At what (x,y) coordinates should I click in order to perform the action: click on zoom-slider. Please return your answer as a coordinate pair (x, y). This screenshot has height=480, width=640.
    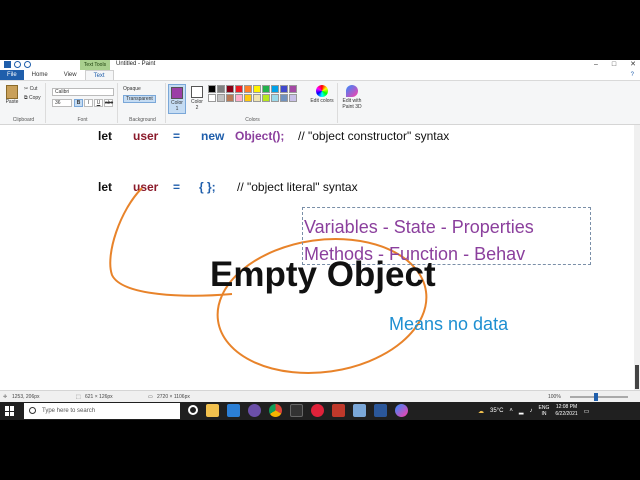
    Looking at the image, I should click on (599, 397).